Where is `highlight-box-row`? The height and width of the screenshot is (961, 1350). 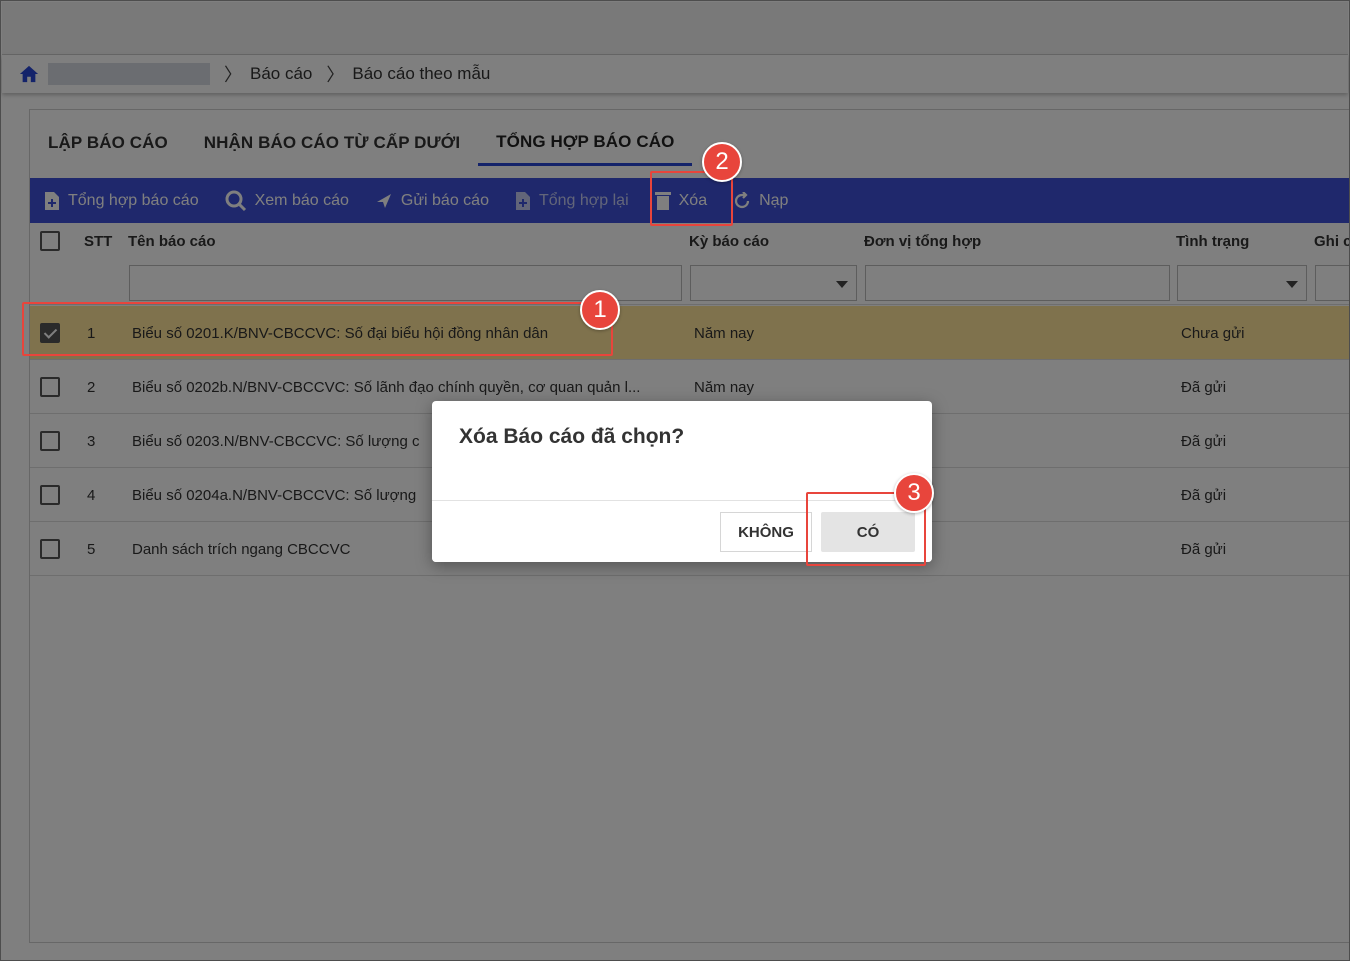 highlight-box-row is located at coordinates (317, 329).